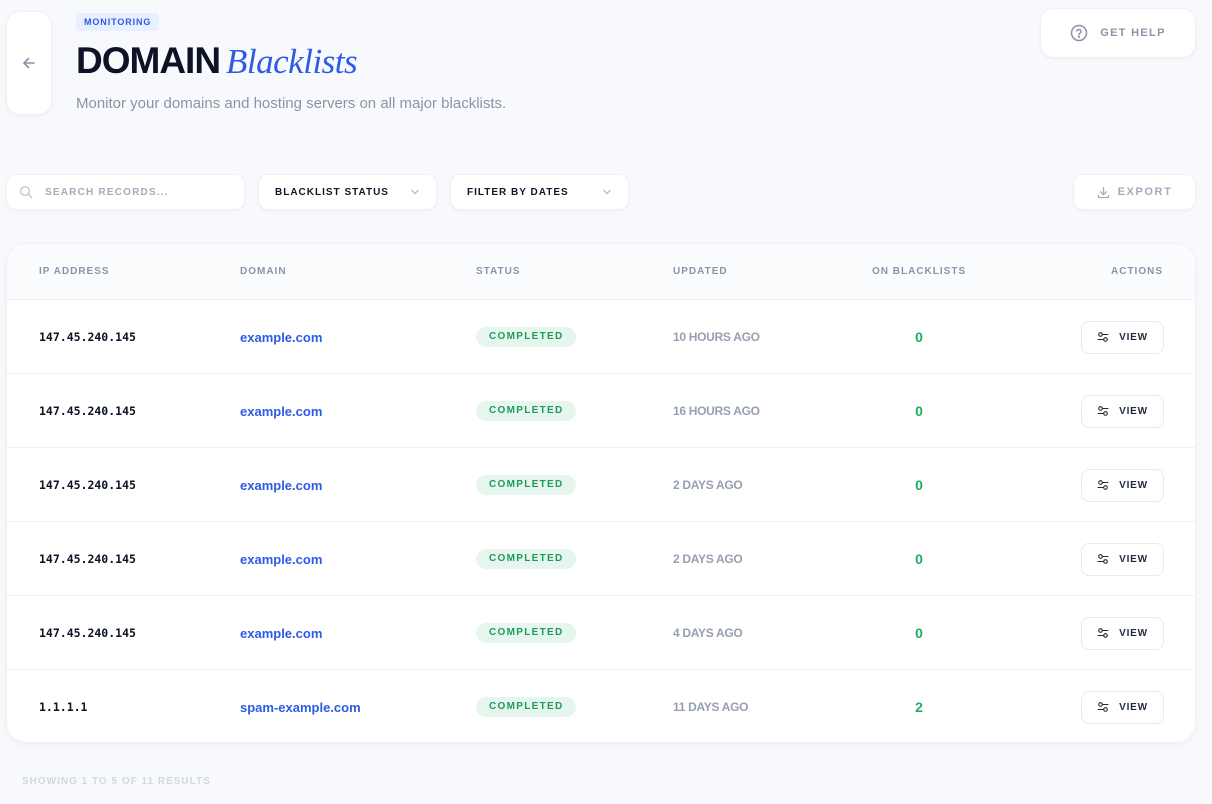  What do you see at coordinates (116, 781) in the screenshot?
I see `pagination-summary: SHOWING 1 TO 5 OF 11 RESULTS` at bounding box center [116, 781].